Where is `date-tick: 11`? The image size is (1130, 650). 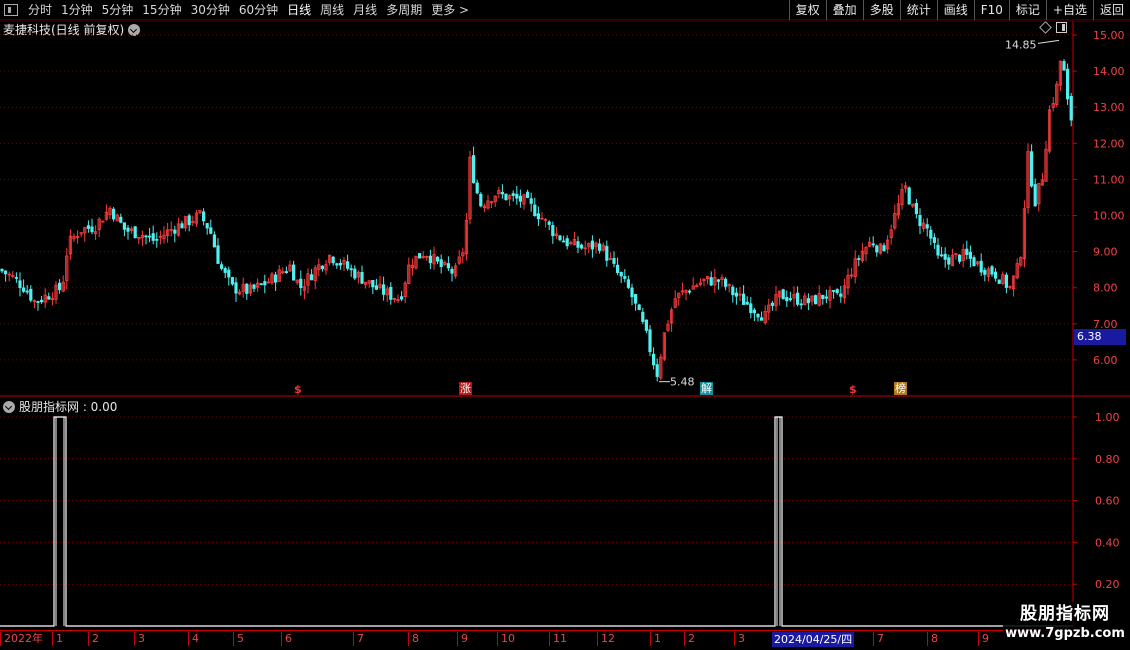 date-tick: 11 is located at coordinates (558, 639).